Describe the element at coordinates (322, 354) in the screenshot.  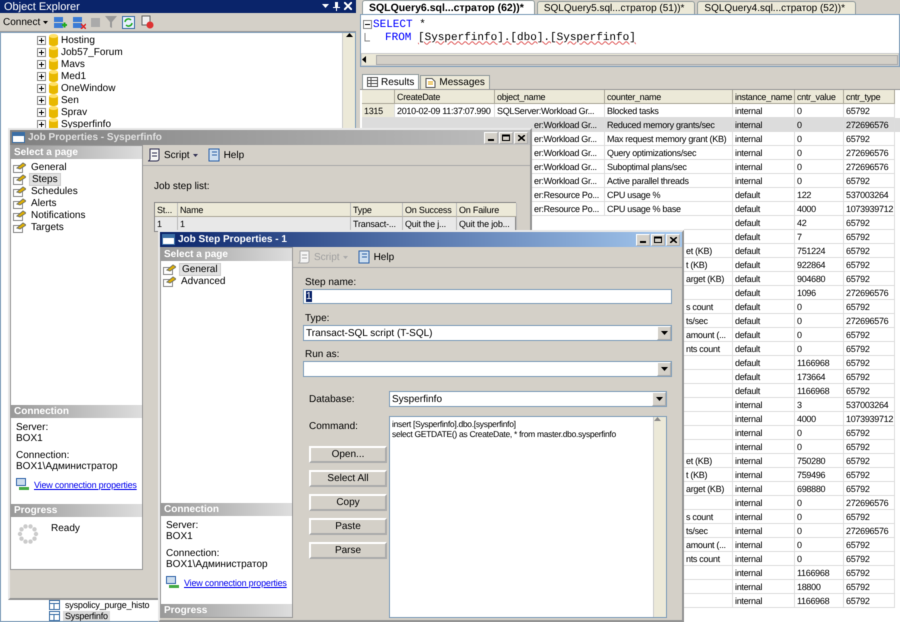
I see `field-label: Run as:` at that location.